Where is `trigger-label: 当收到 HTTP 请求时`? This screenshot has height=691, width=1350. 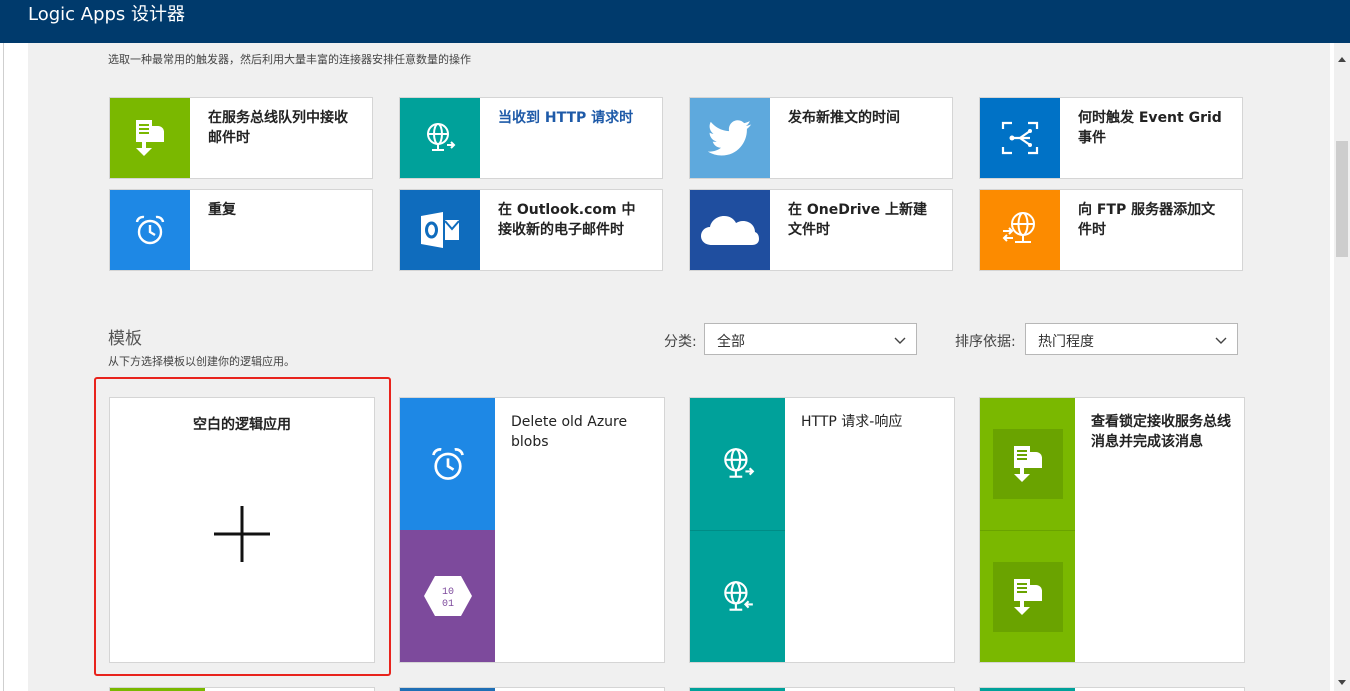 trigger-label: 当收到 HTTP 请求时 is located at coordinates (566, 118).